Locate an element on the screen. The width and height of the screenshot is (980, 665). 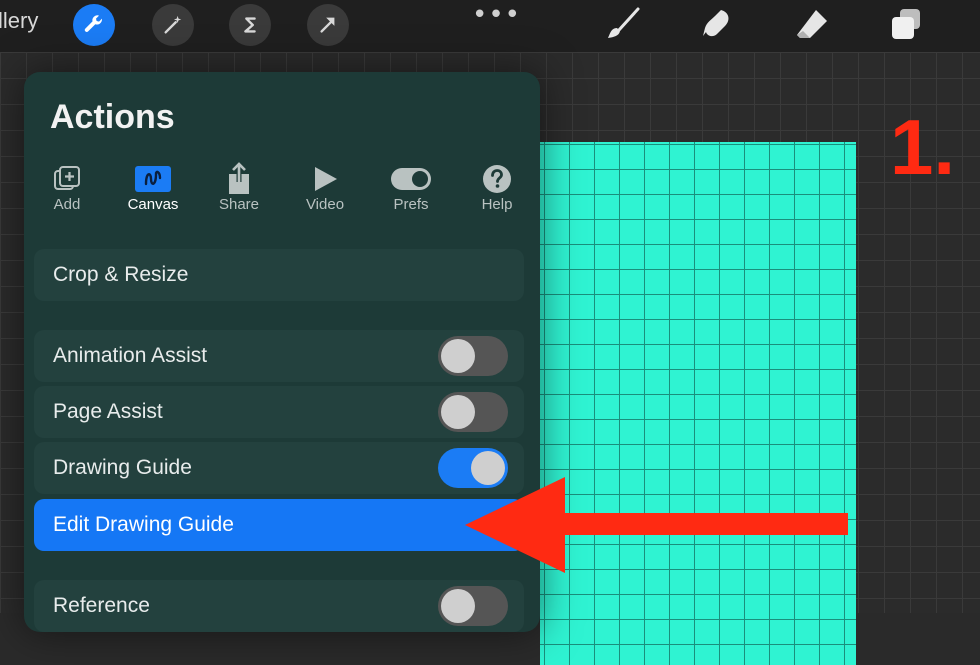
brush-tool is located at coordinates (623, 24).